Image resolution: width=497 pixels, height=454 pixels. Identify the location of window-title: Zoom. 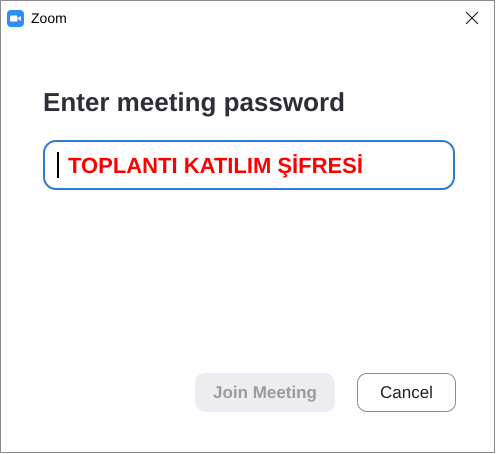
(49, 18).